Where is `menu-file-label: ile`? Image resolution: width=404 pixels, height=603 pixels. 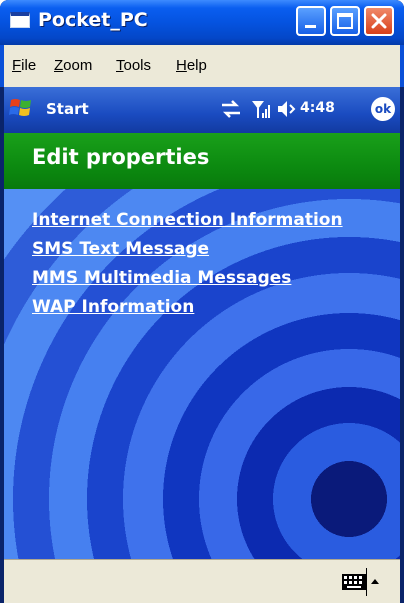
menu-file-label: ile is located at coordinates (29, 65).